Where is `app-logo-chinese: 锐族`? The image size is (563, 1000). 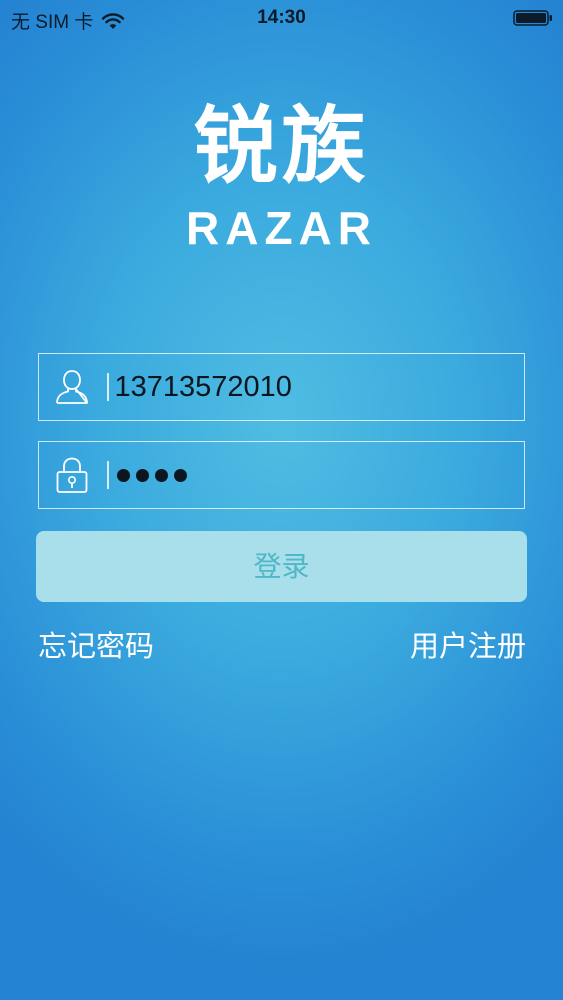 app-logo-chinese: 锐族 is located at coordinates (281, 146).